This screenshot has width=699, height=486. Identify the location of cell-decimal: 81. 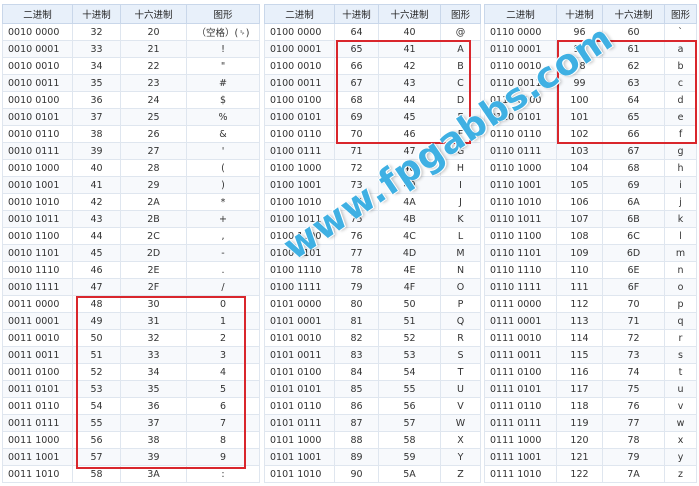
(356, 321).